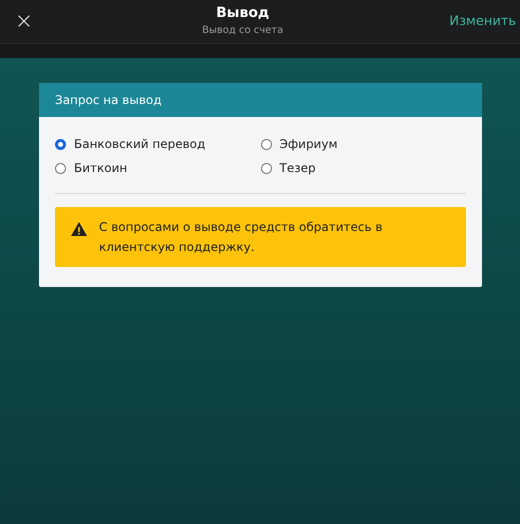 The image size is (520, 524). What do you see at coordinates (299, 144) in the screenshot?
I see `radio-option: Эфириум` at bounding box center [299, 144].